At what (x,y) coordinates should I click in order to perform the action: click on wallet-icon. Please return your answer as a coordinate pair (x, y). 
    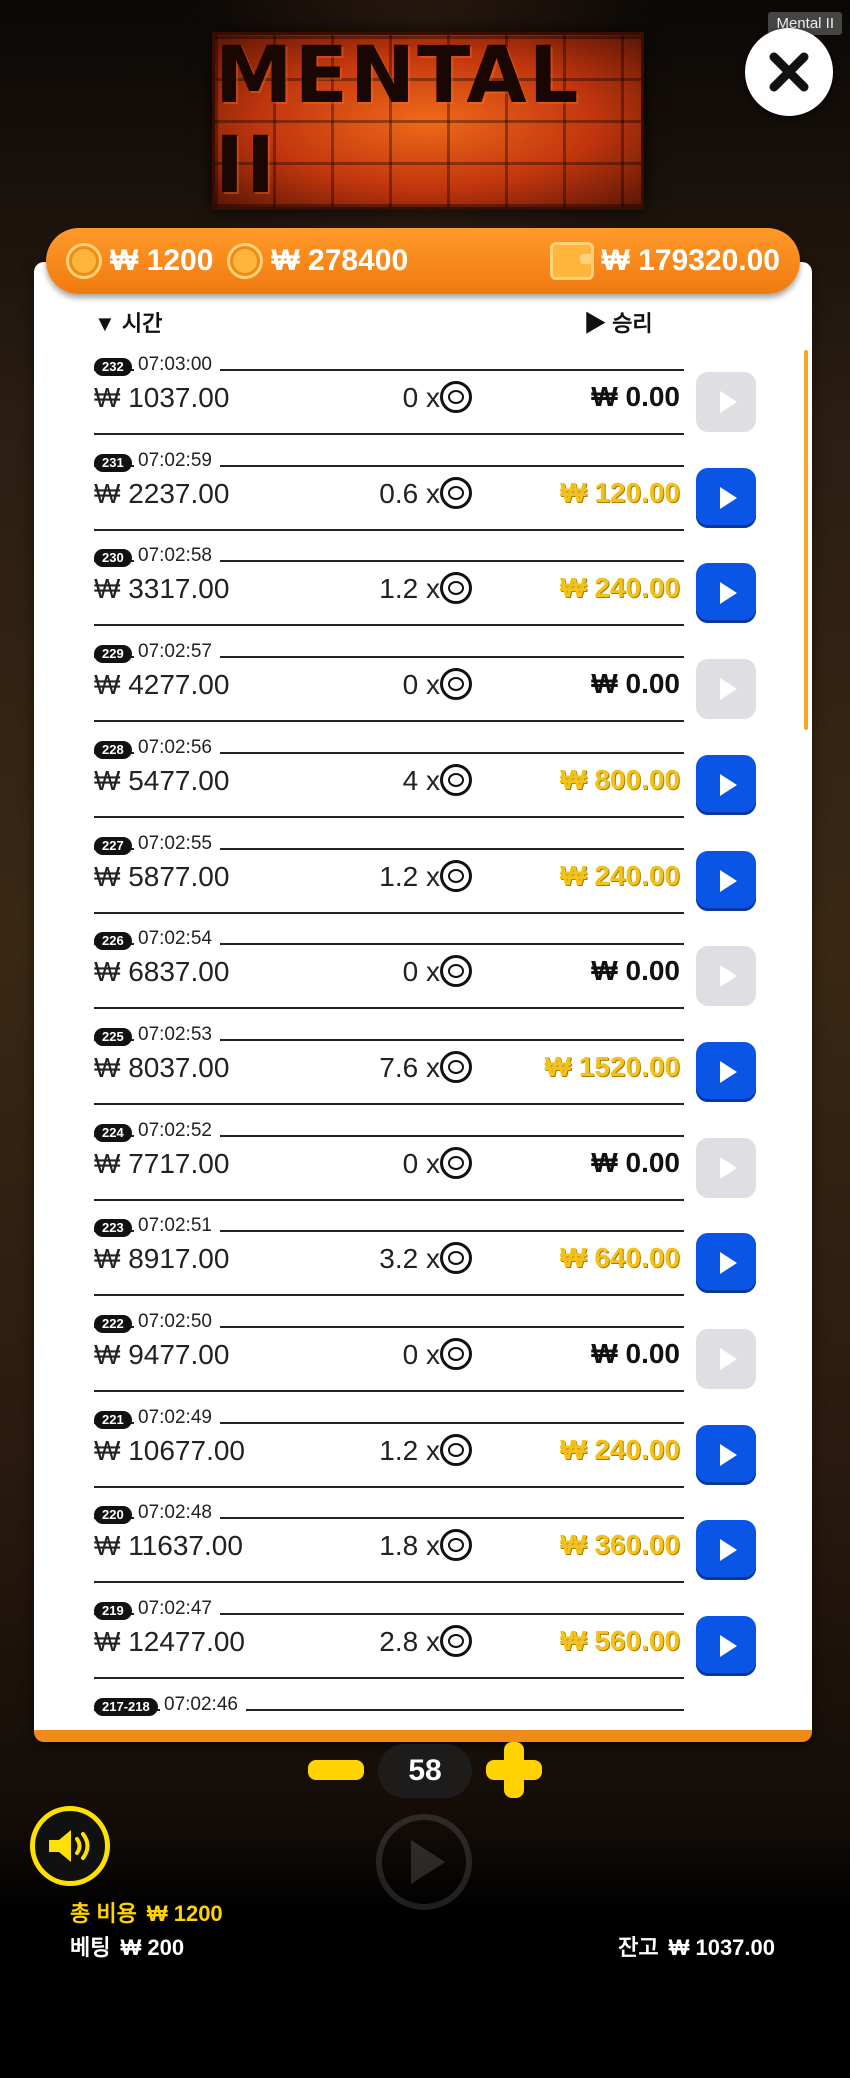
    Looking at the image, I should click on (571, 261).